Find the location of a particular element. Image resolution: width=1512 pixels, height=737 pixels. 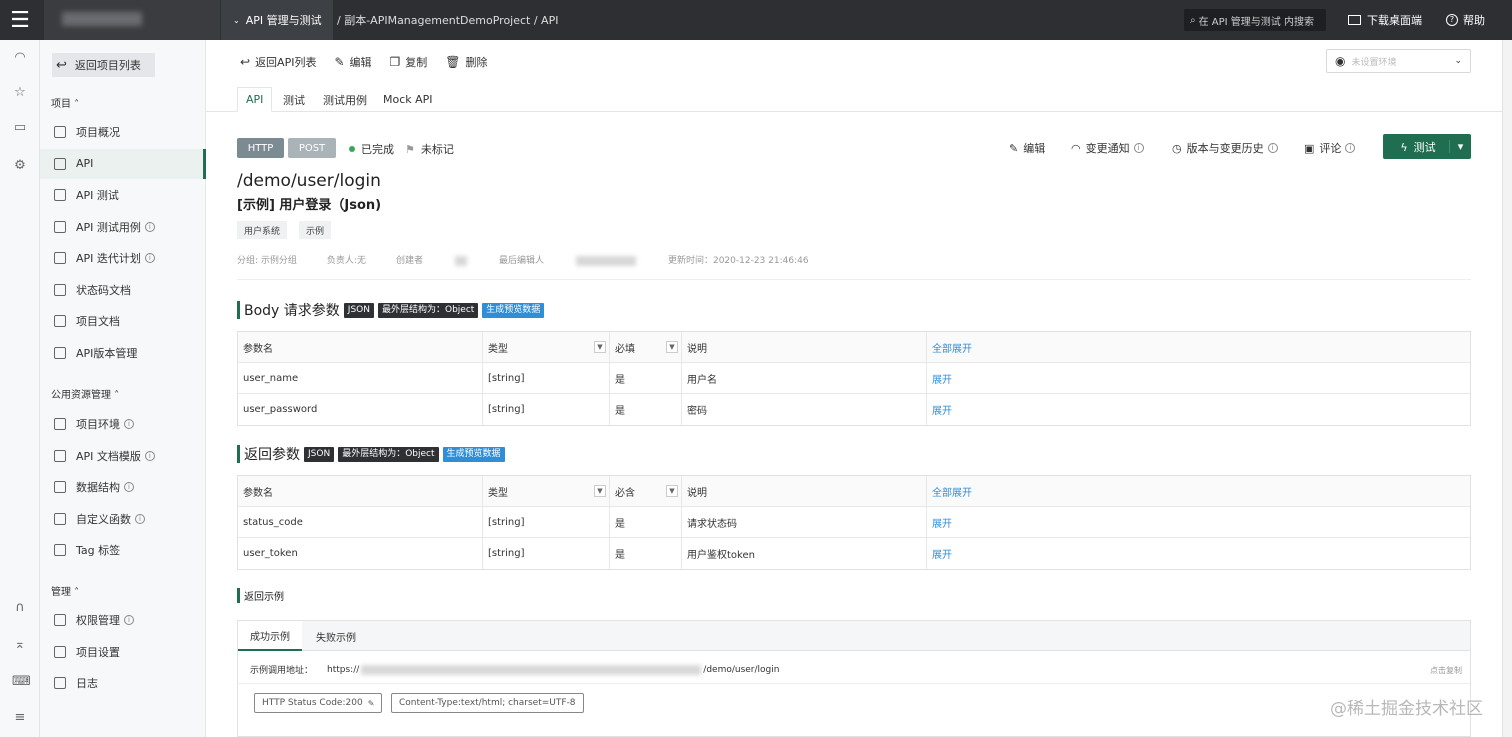

run-test-button: ϟ 测试 ▾ is located at coordinates (1427, 146).